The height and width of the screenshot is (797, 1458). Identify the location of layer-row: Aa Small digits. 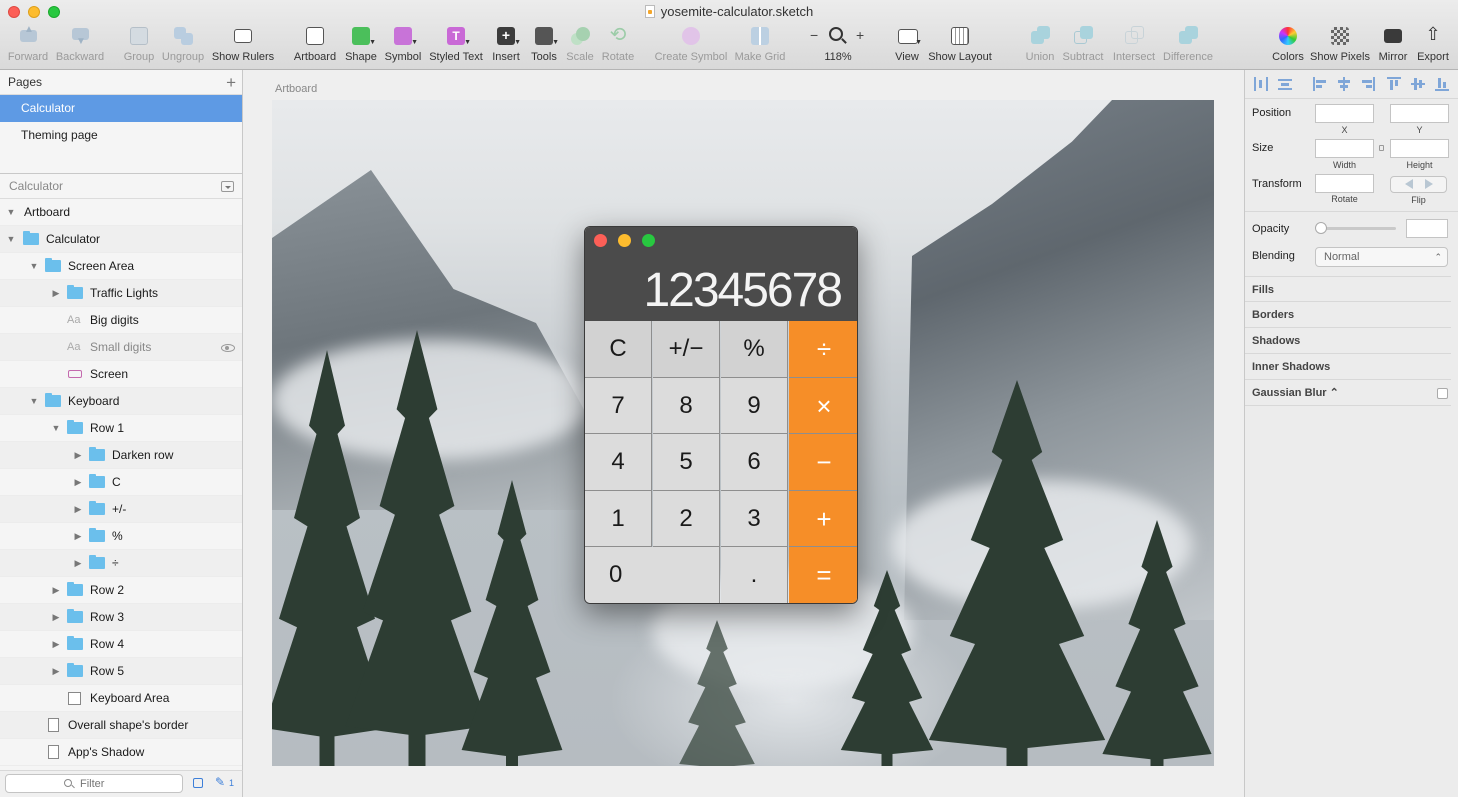
(121, 347).